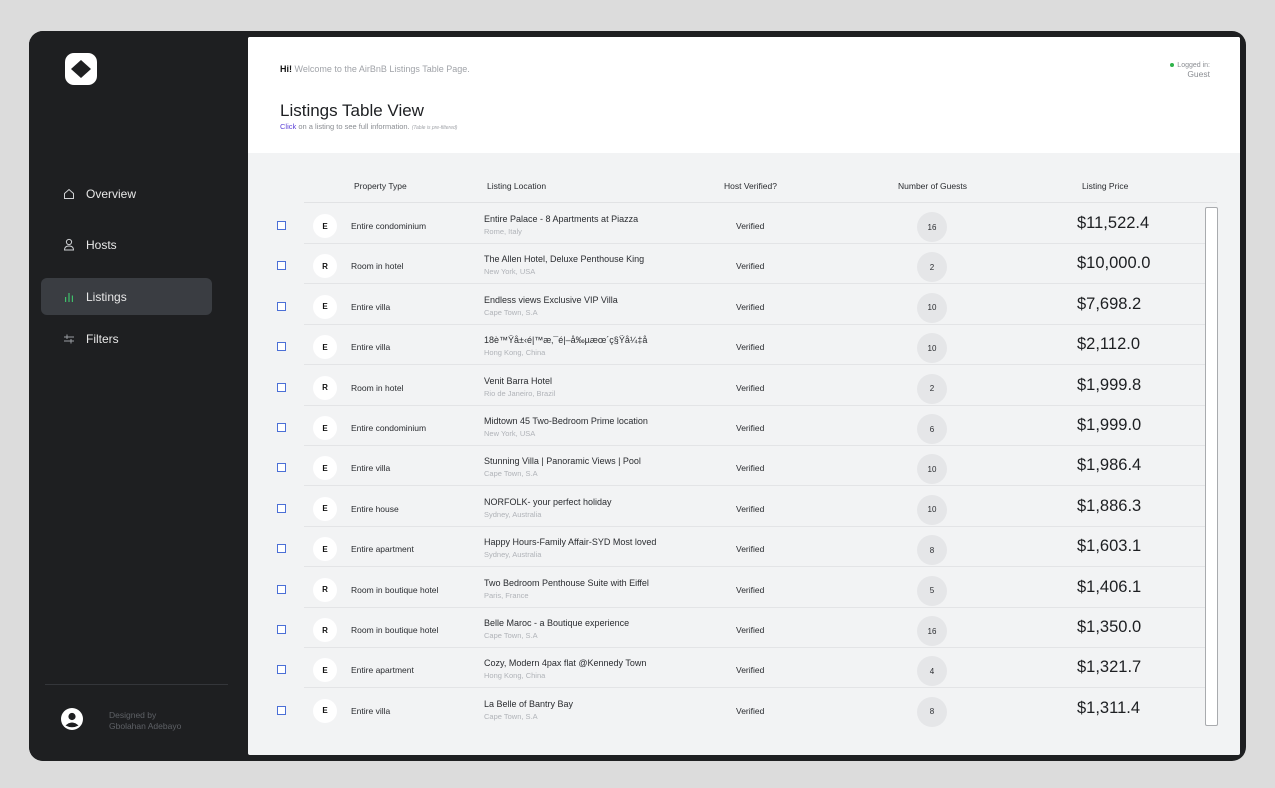 Image resolution: width=1275 pixels, height=788 pixels. Describe the element at coordinates (145, 726) in the screenshot. I see `credit-line-2: Gbolahan Adebayo` at that location.